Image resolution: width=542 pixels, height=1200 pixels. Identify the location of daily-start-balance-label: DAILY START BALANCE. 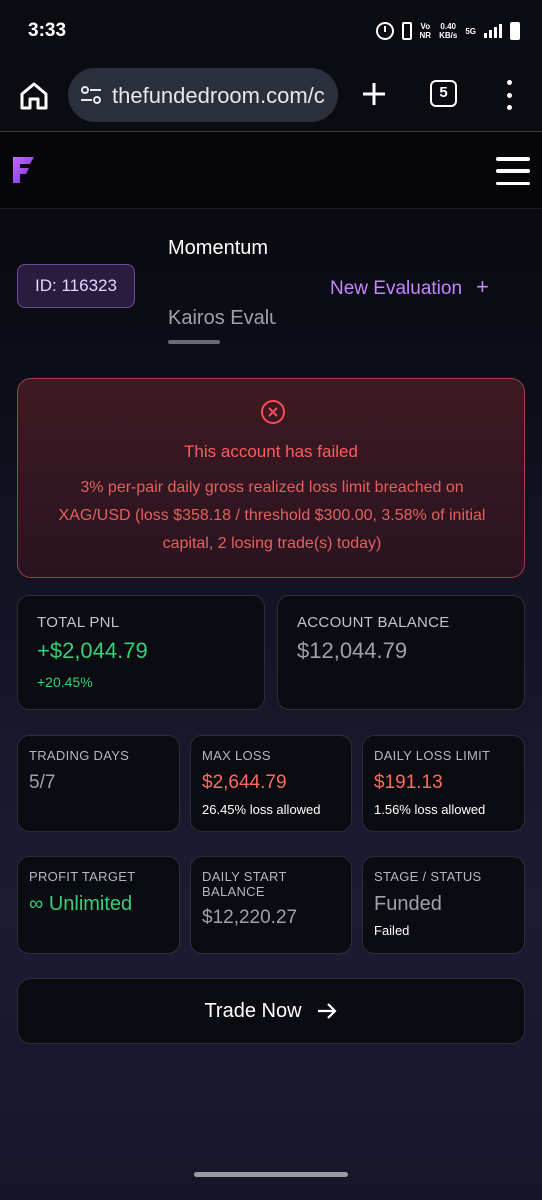
(244, 884).